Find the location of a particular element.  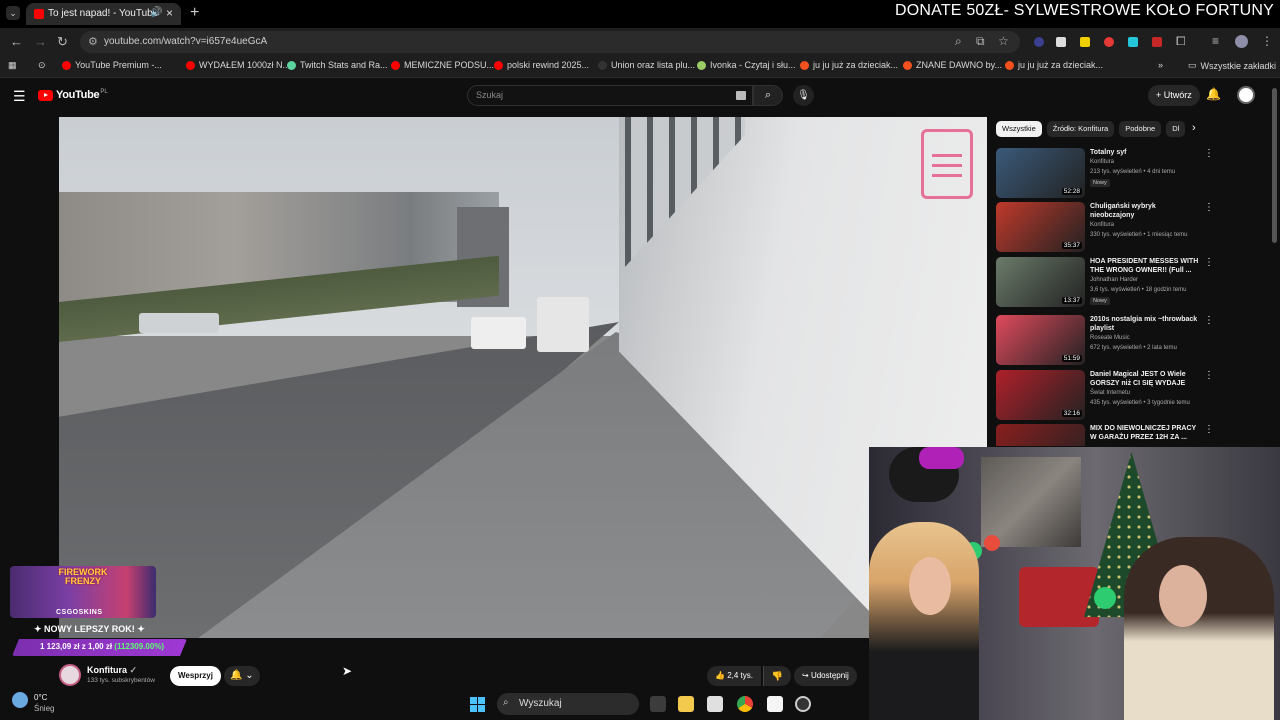

profile-avatar is located at coordinates (1241, 41).